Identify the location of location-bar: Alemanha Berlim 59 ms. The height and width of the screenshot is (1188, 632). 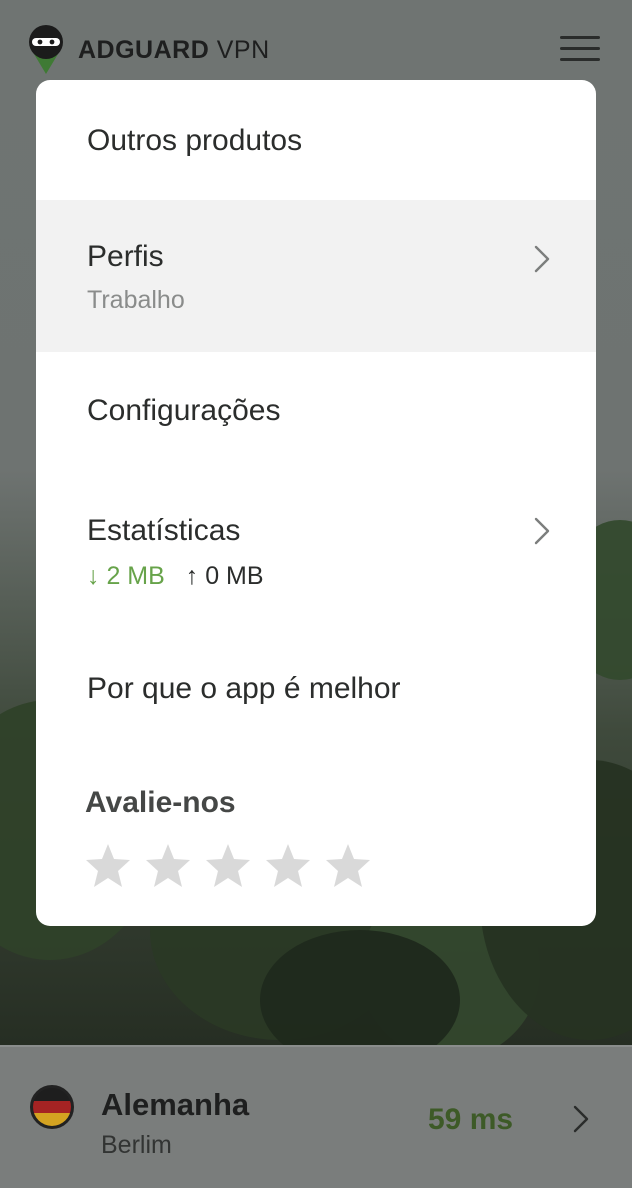
(316, 1116).